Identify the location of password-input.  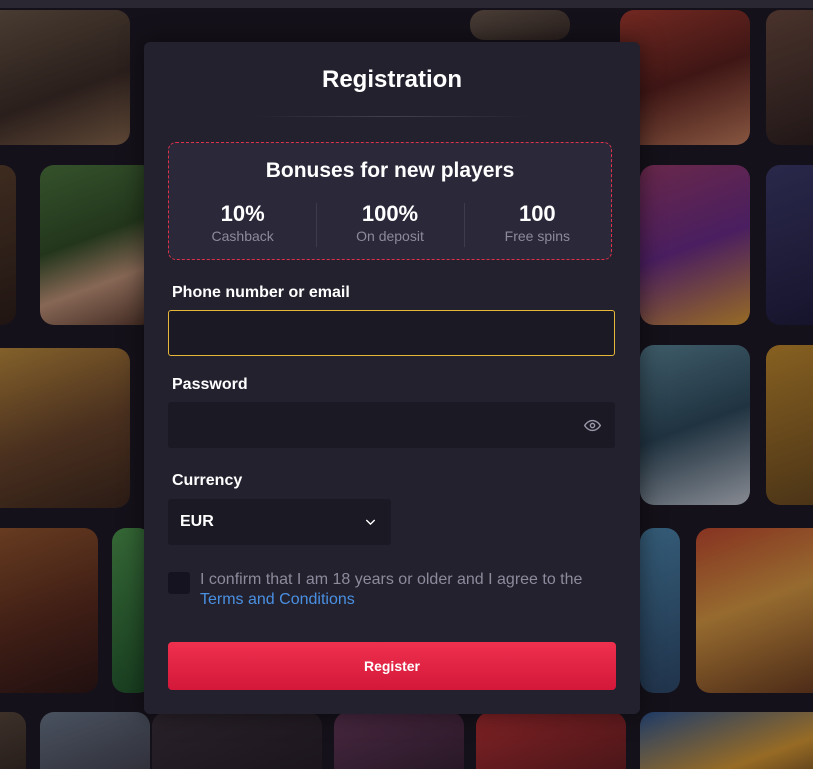
(391, 425).